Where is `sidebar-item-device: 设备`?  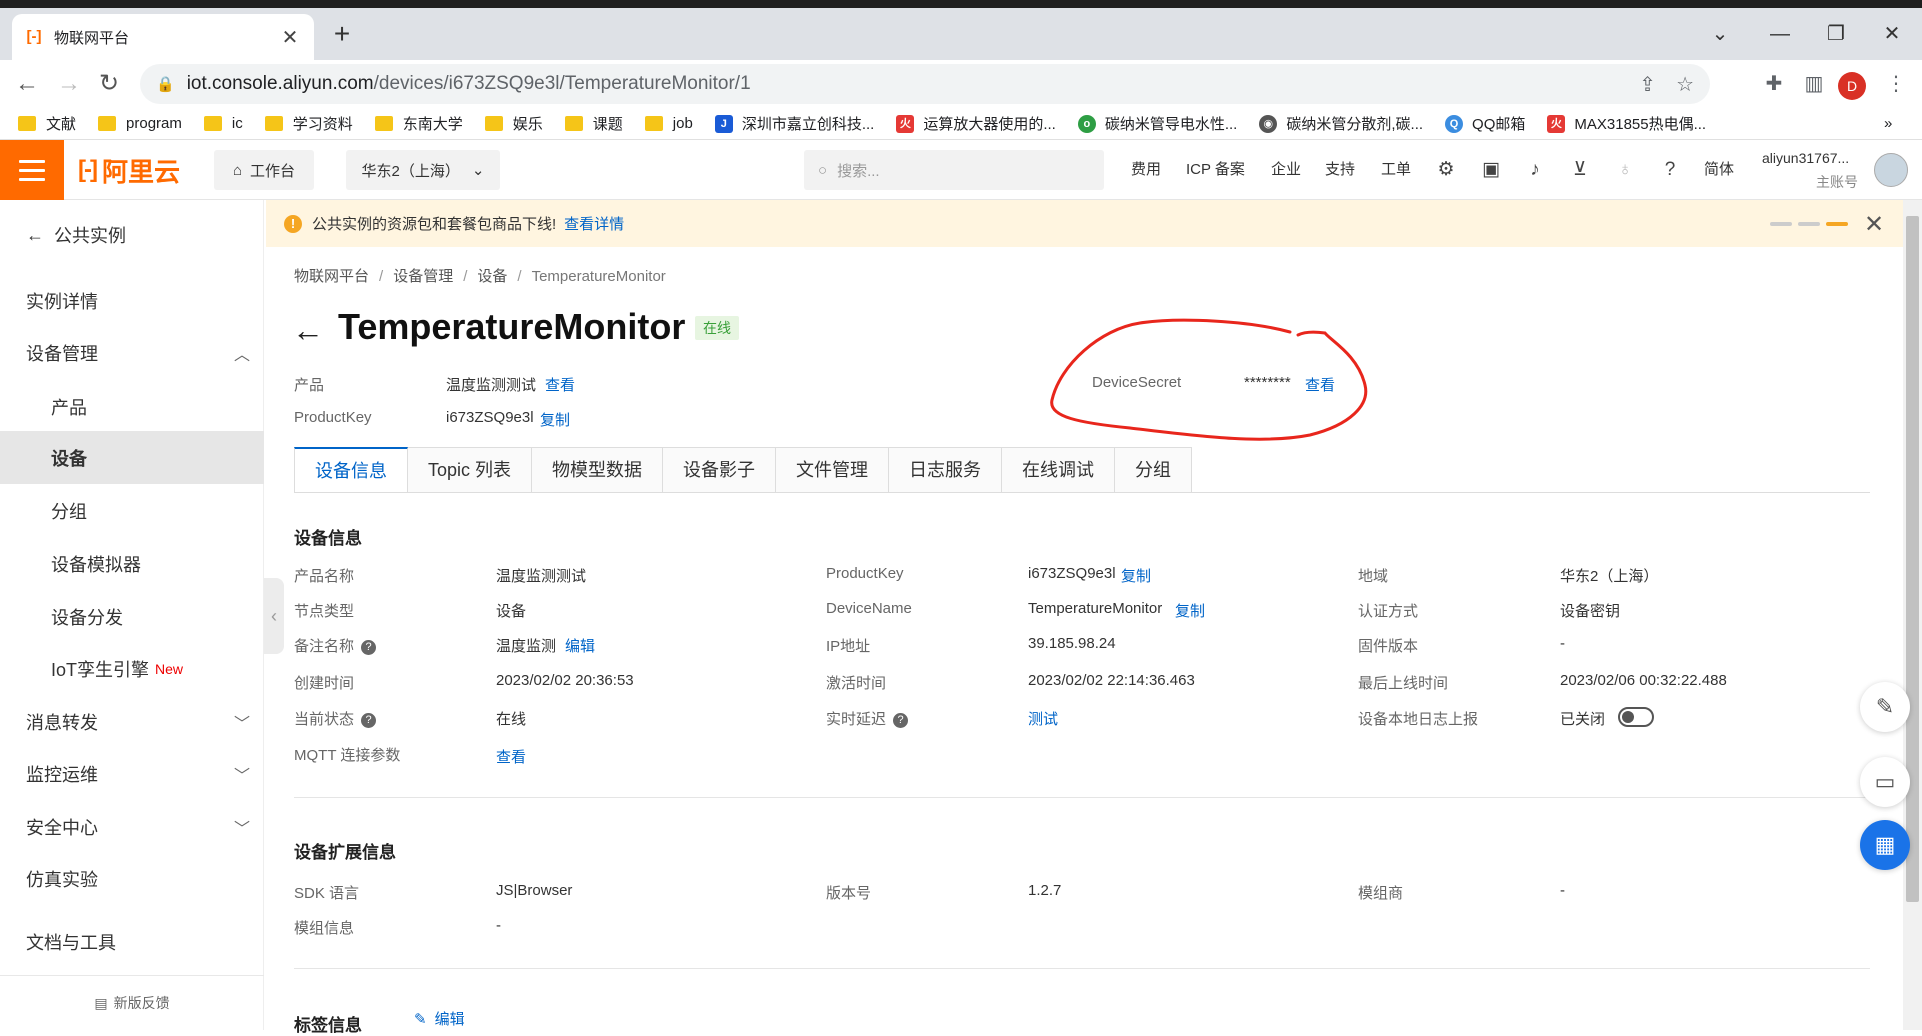
sidebar-item-device: 设备 is located at coordinates (132, 457).